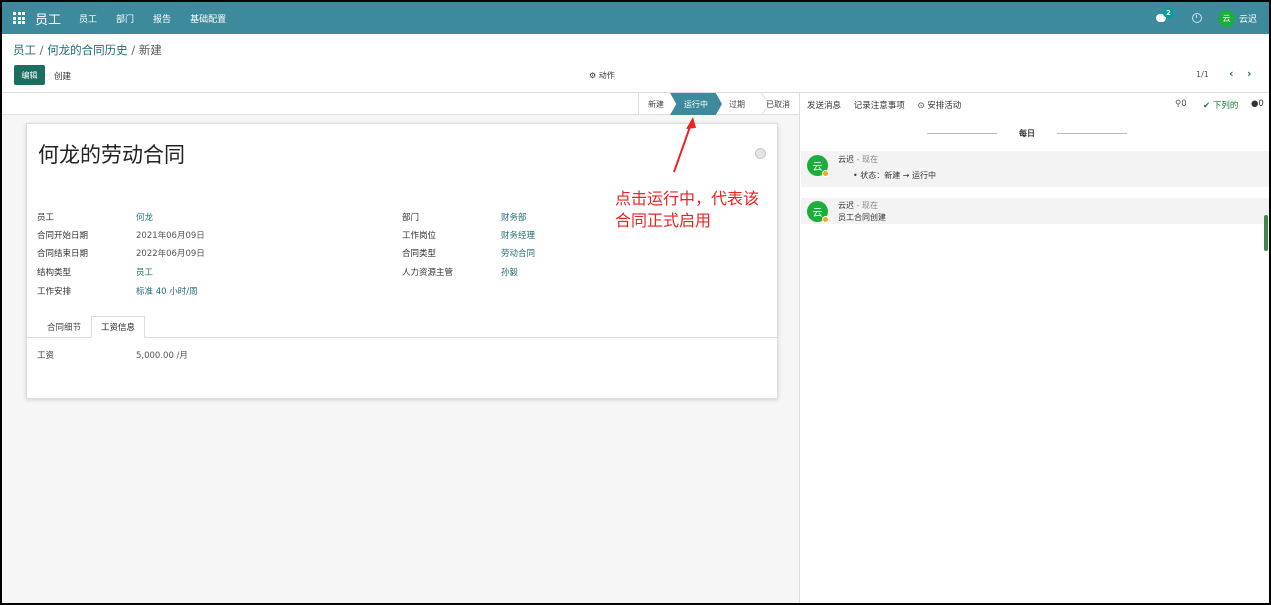  I want to click on label-job-position: 工作岗位, so click(419, 236).